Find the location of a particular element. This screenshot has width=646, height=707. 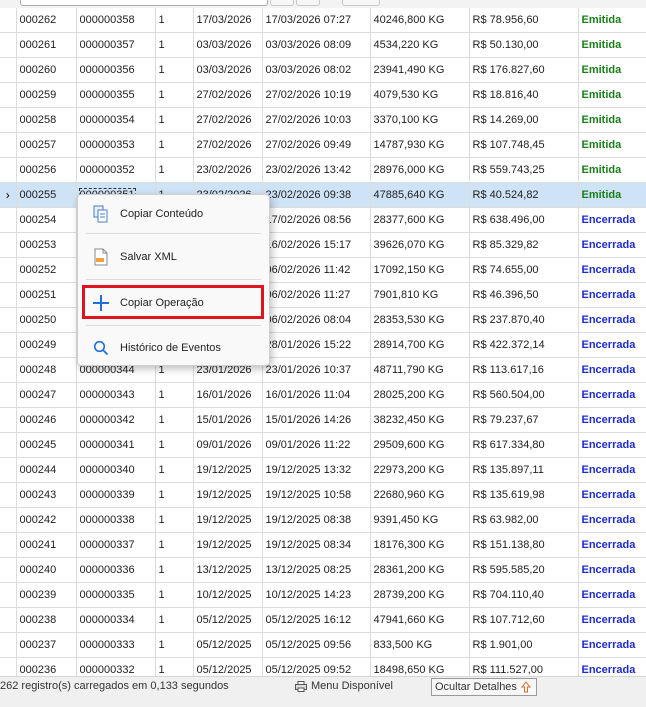

cell-peso: 833,500 KG is located at coordinates (420, 645).